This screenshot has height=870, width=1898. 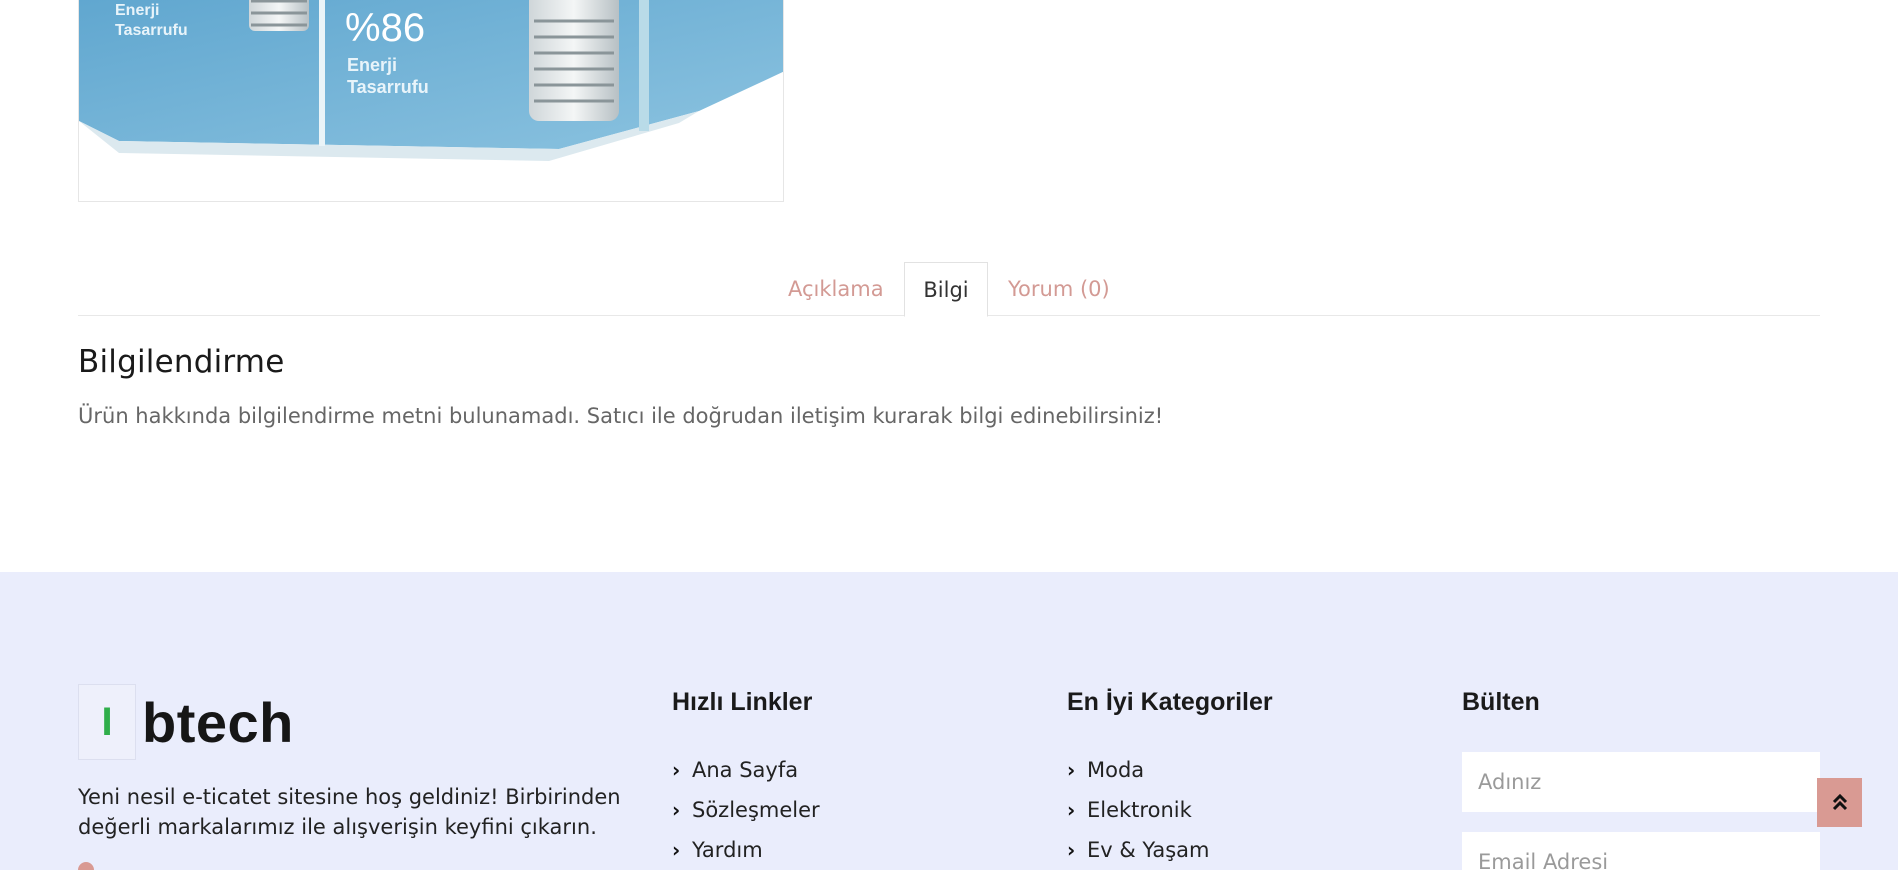 What do you see at coordinates (1059, 289) in the screenshot?
I see `tab-yorum: Yorum (0)` at bounding box center [1059, 289].